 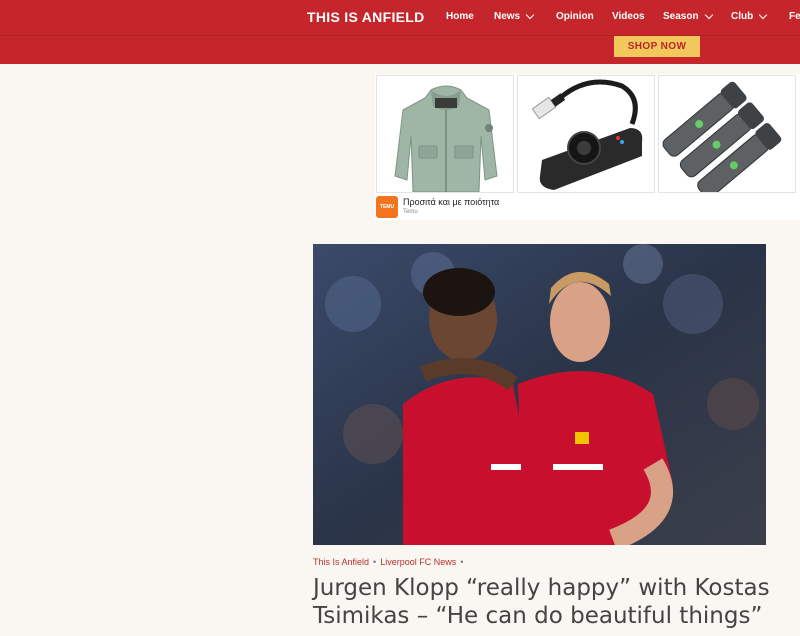 I want to click on nav-home-label: Home, so click(x=460, y=16).